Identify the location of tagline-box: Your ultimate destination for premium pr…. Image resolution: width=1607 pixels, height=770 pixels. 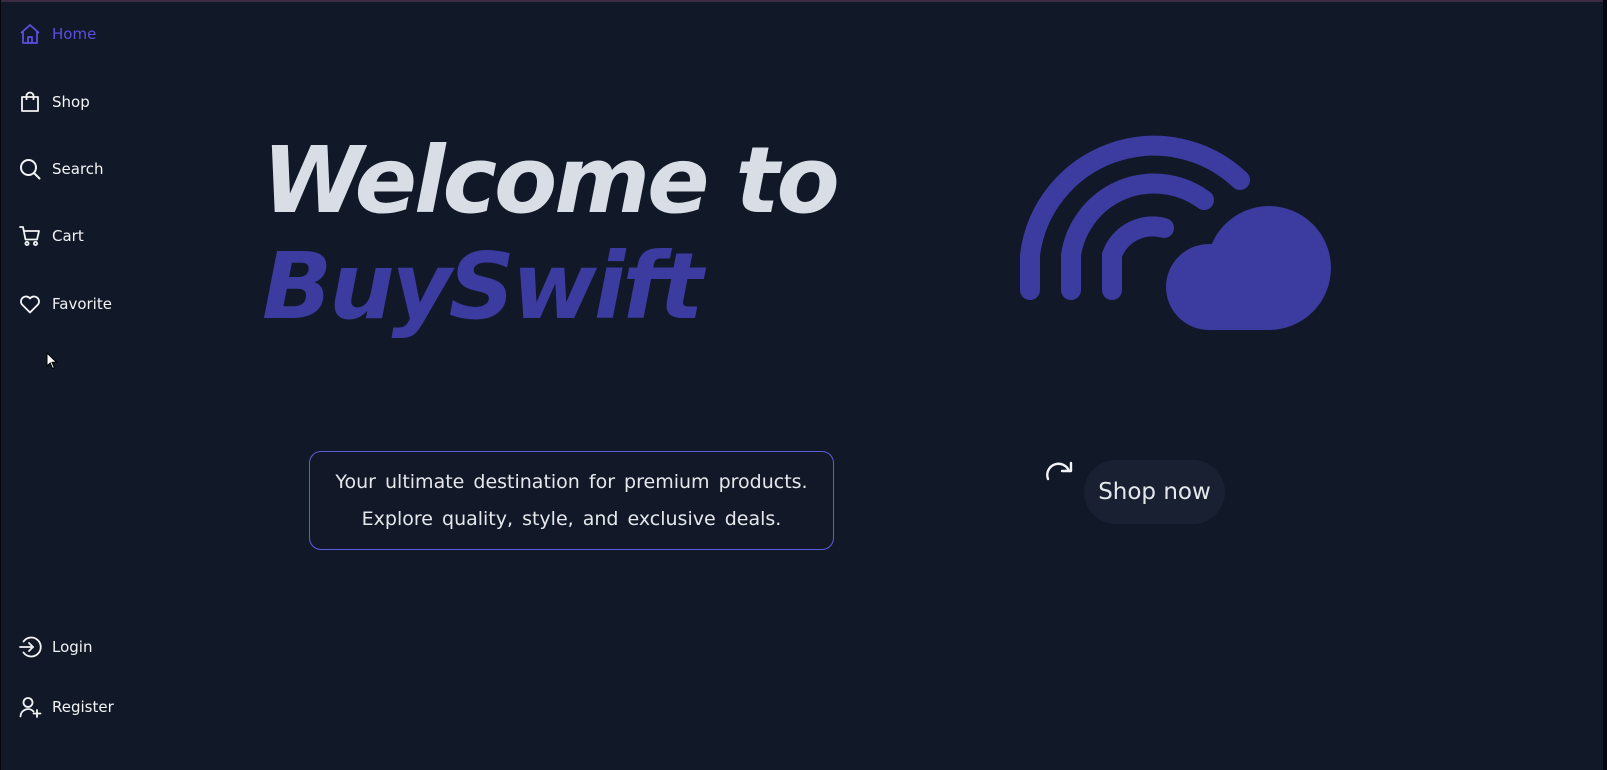
(571, 500).